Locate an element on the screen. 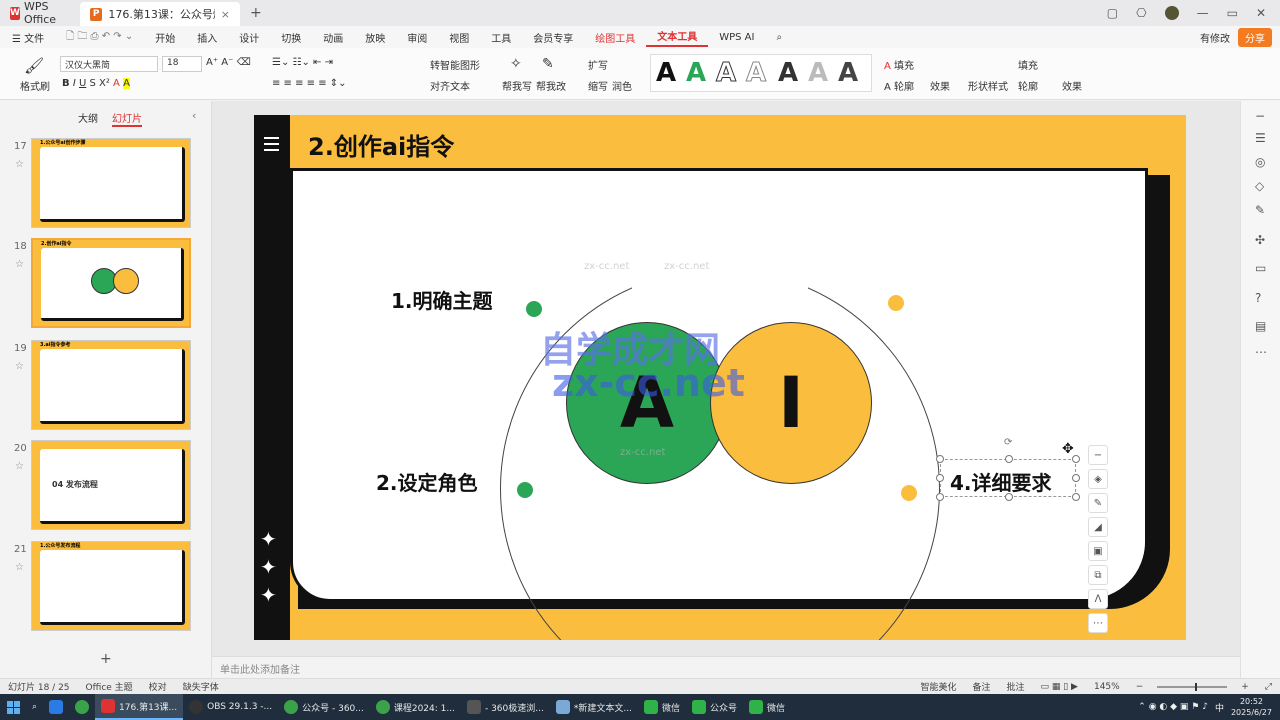 The height and width of the screenshot is (720, 1280). fit-button: ⤢ is located at coordinates (1268, 687).